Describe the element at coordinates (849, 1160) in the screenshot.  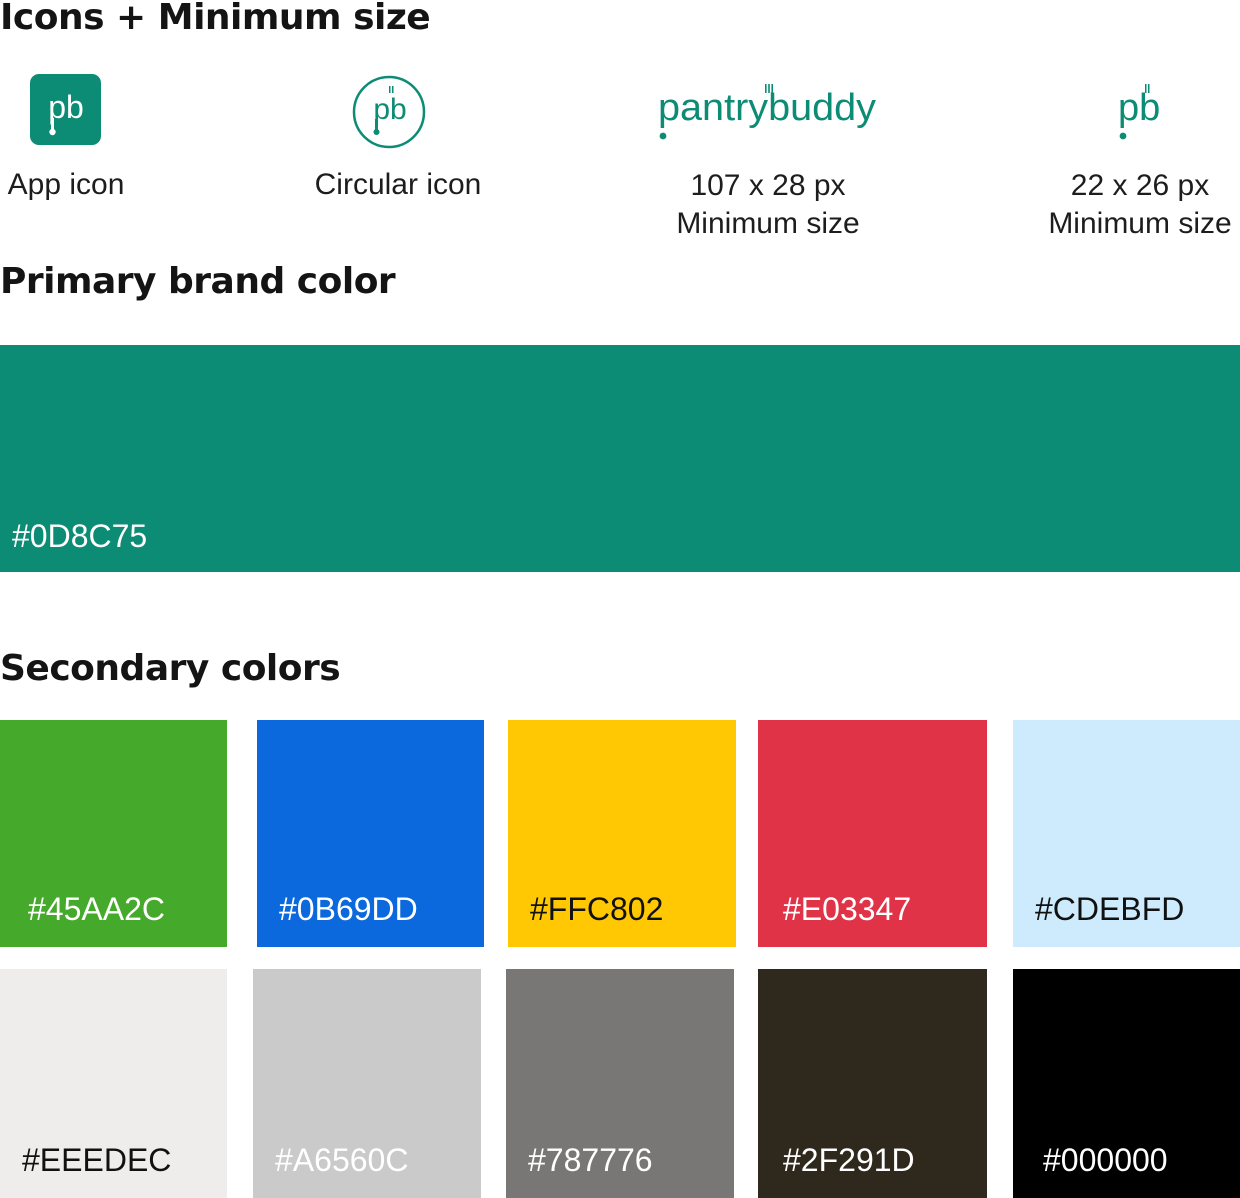
I see `swatch-hex: #2F291D` at that location.